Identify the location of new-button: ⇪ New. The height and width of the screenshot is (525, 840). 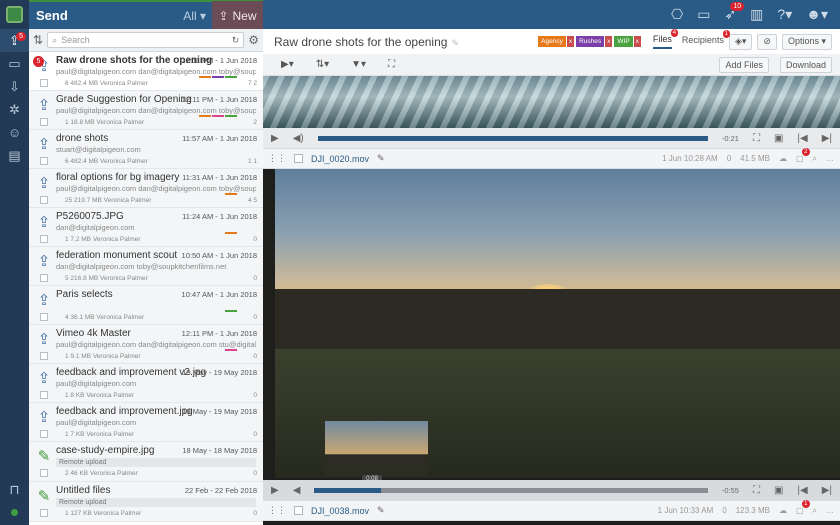
(237, 15).